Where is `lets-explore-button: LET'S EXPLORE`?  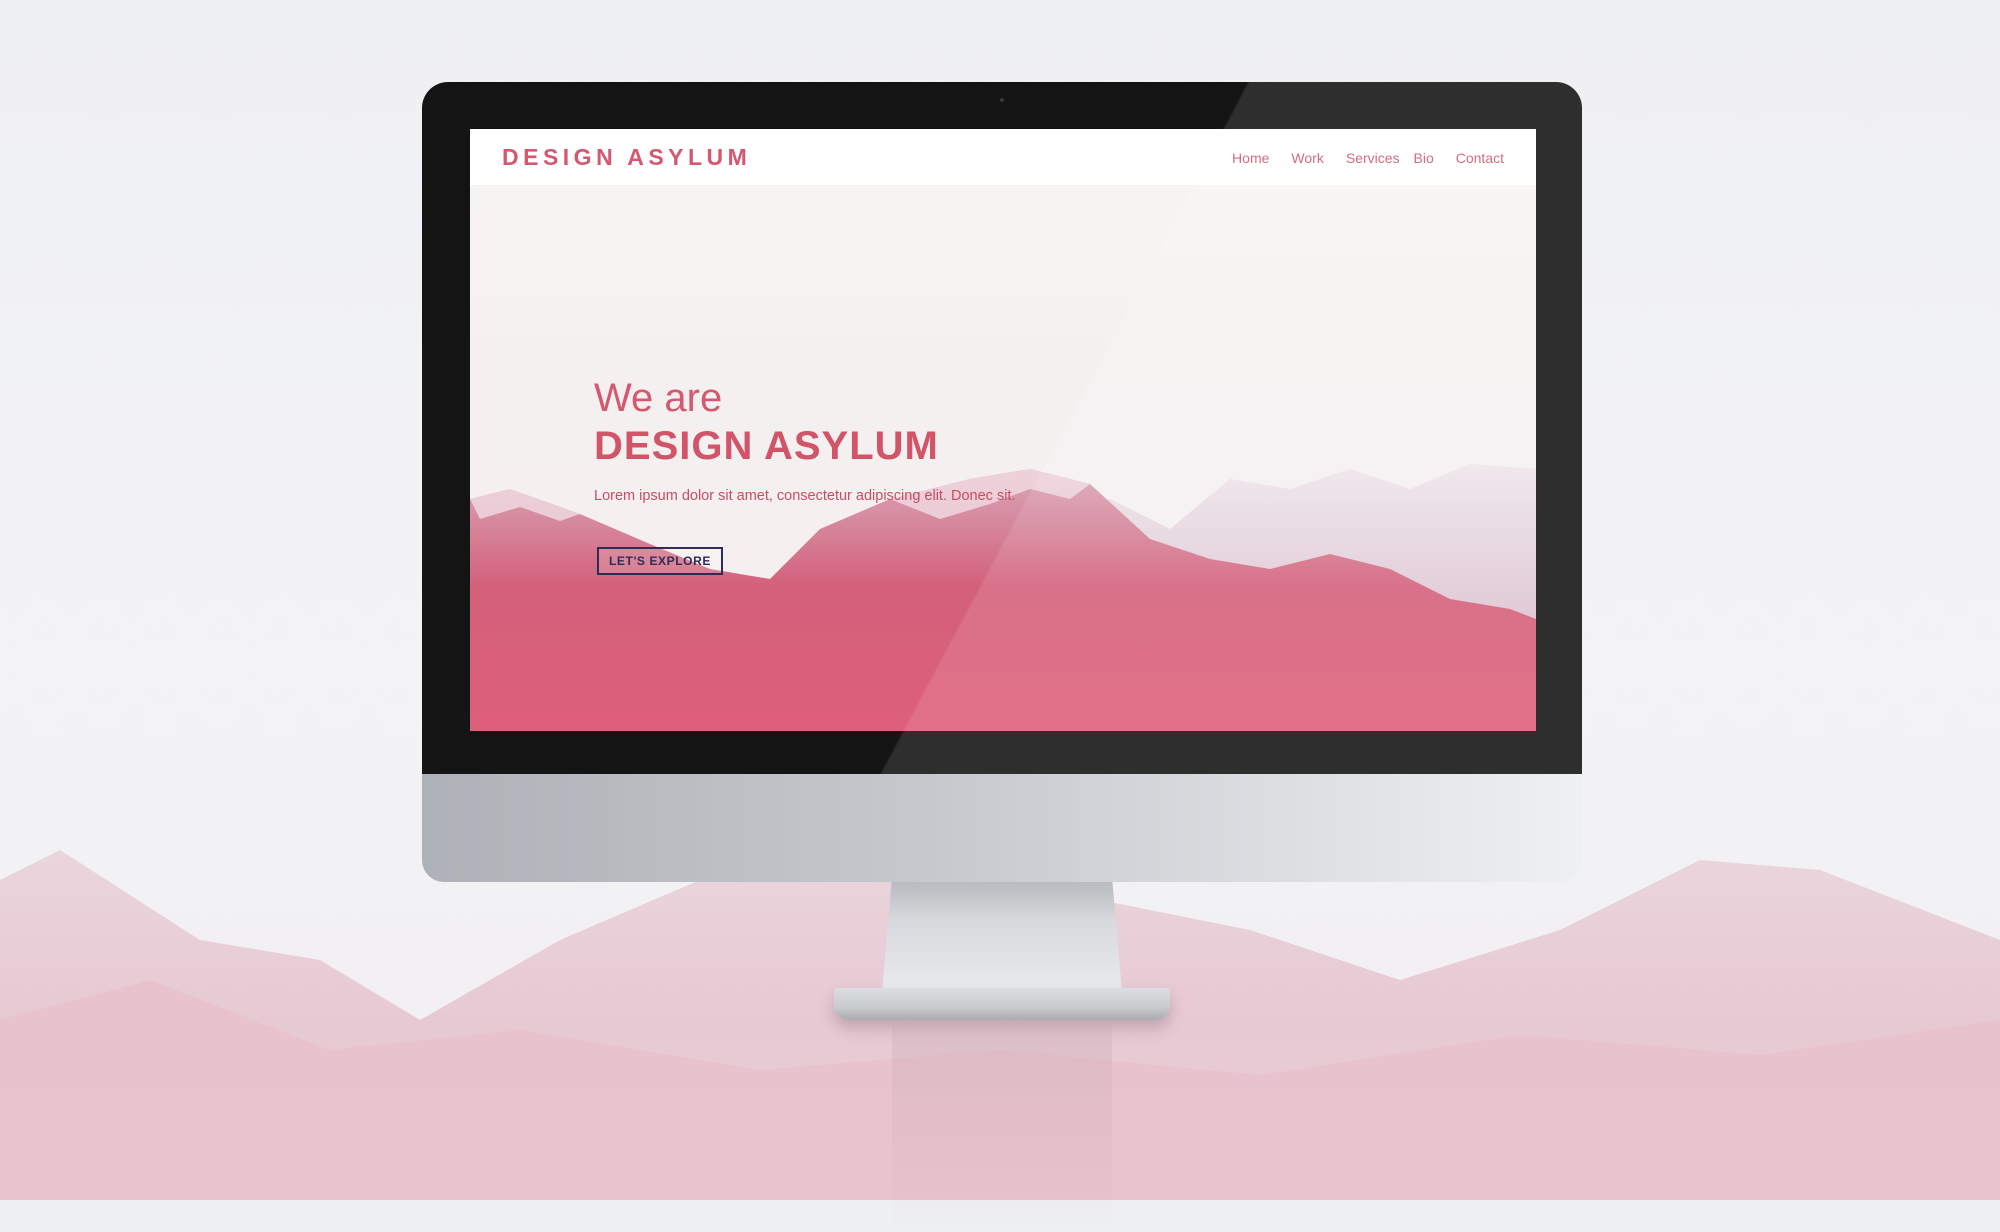 lets-explore-button: LET'S EXPLORE is located at coordinates (660, 561).